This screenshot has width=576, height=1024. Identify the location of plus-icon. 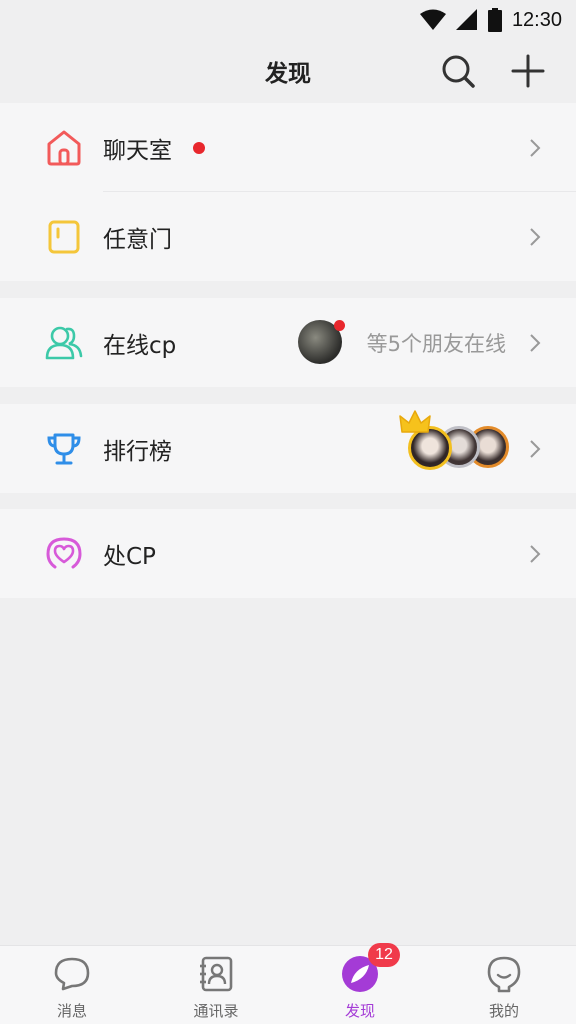
(528, 71).